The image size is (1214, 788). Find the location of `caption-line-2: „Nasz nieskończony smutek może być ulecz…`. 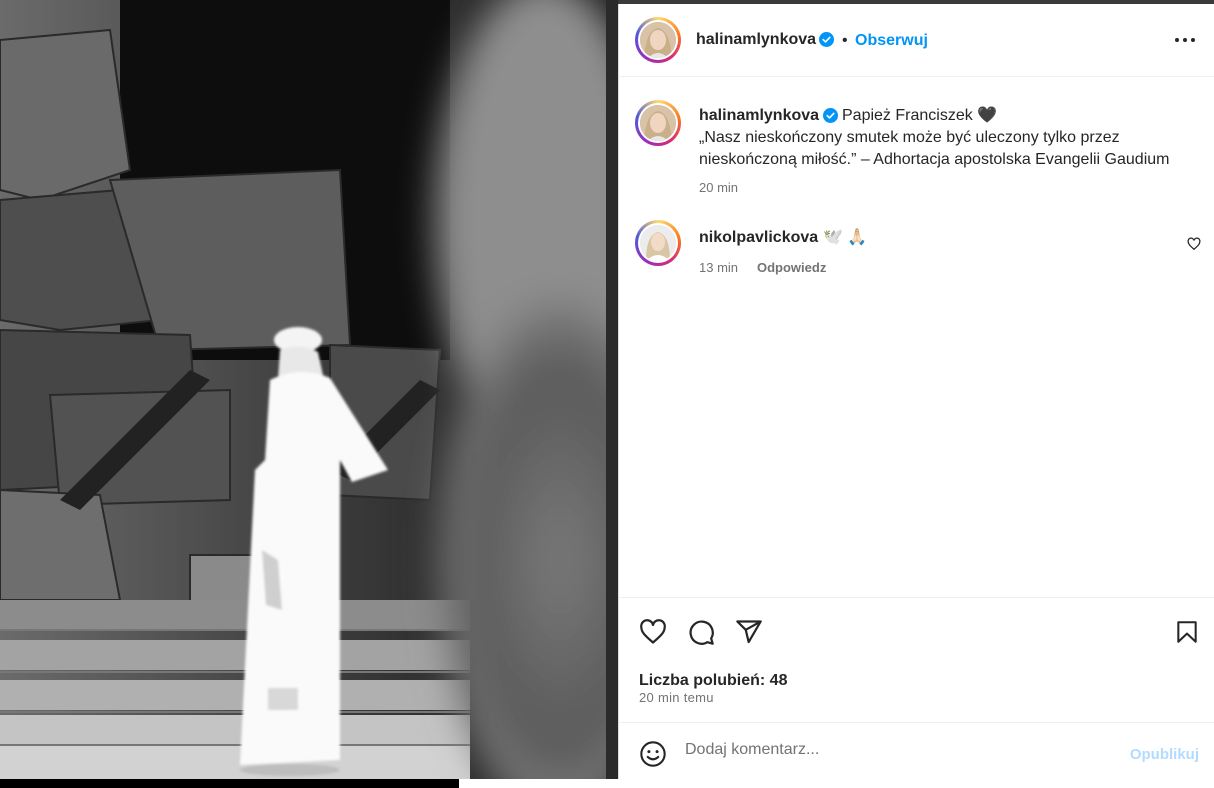

caption-line-2: „Nasz nieskończony smutek może być ulecz… is located at coordinates (909, 137).